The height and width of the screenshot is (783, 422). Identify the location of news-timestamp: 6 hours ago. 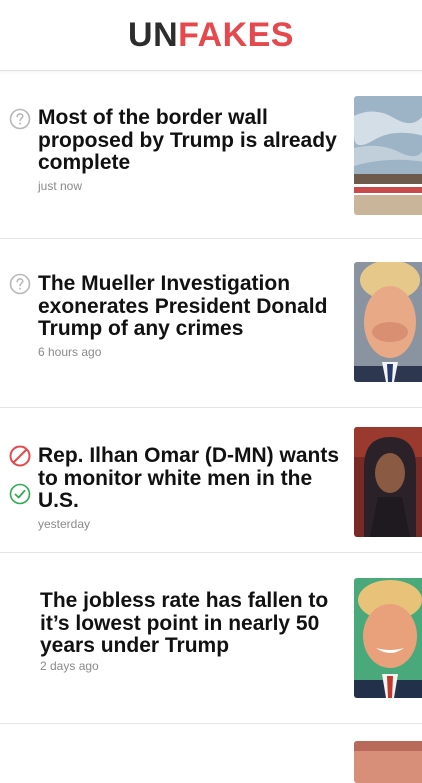
(70, 352).